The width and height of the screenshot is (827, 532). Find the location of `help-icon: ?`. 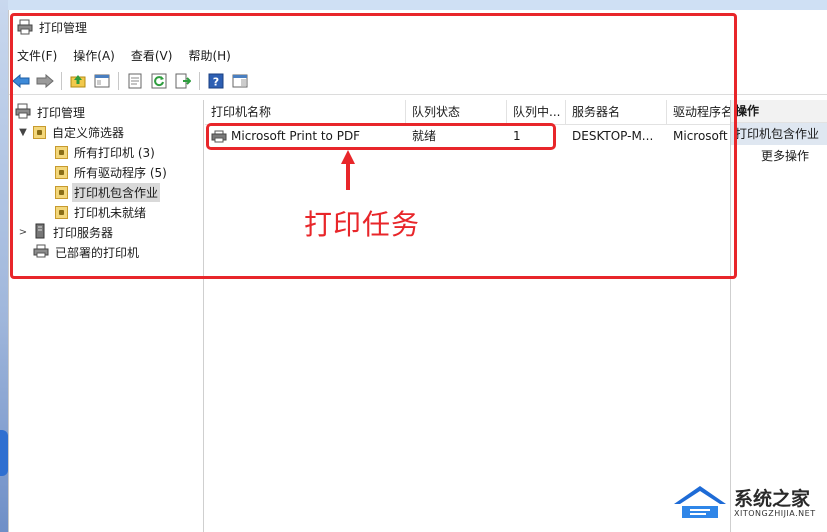

help-icon: ? is located at coordinates (216, 81).